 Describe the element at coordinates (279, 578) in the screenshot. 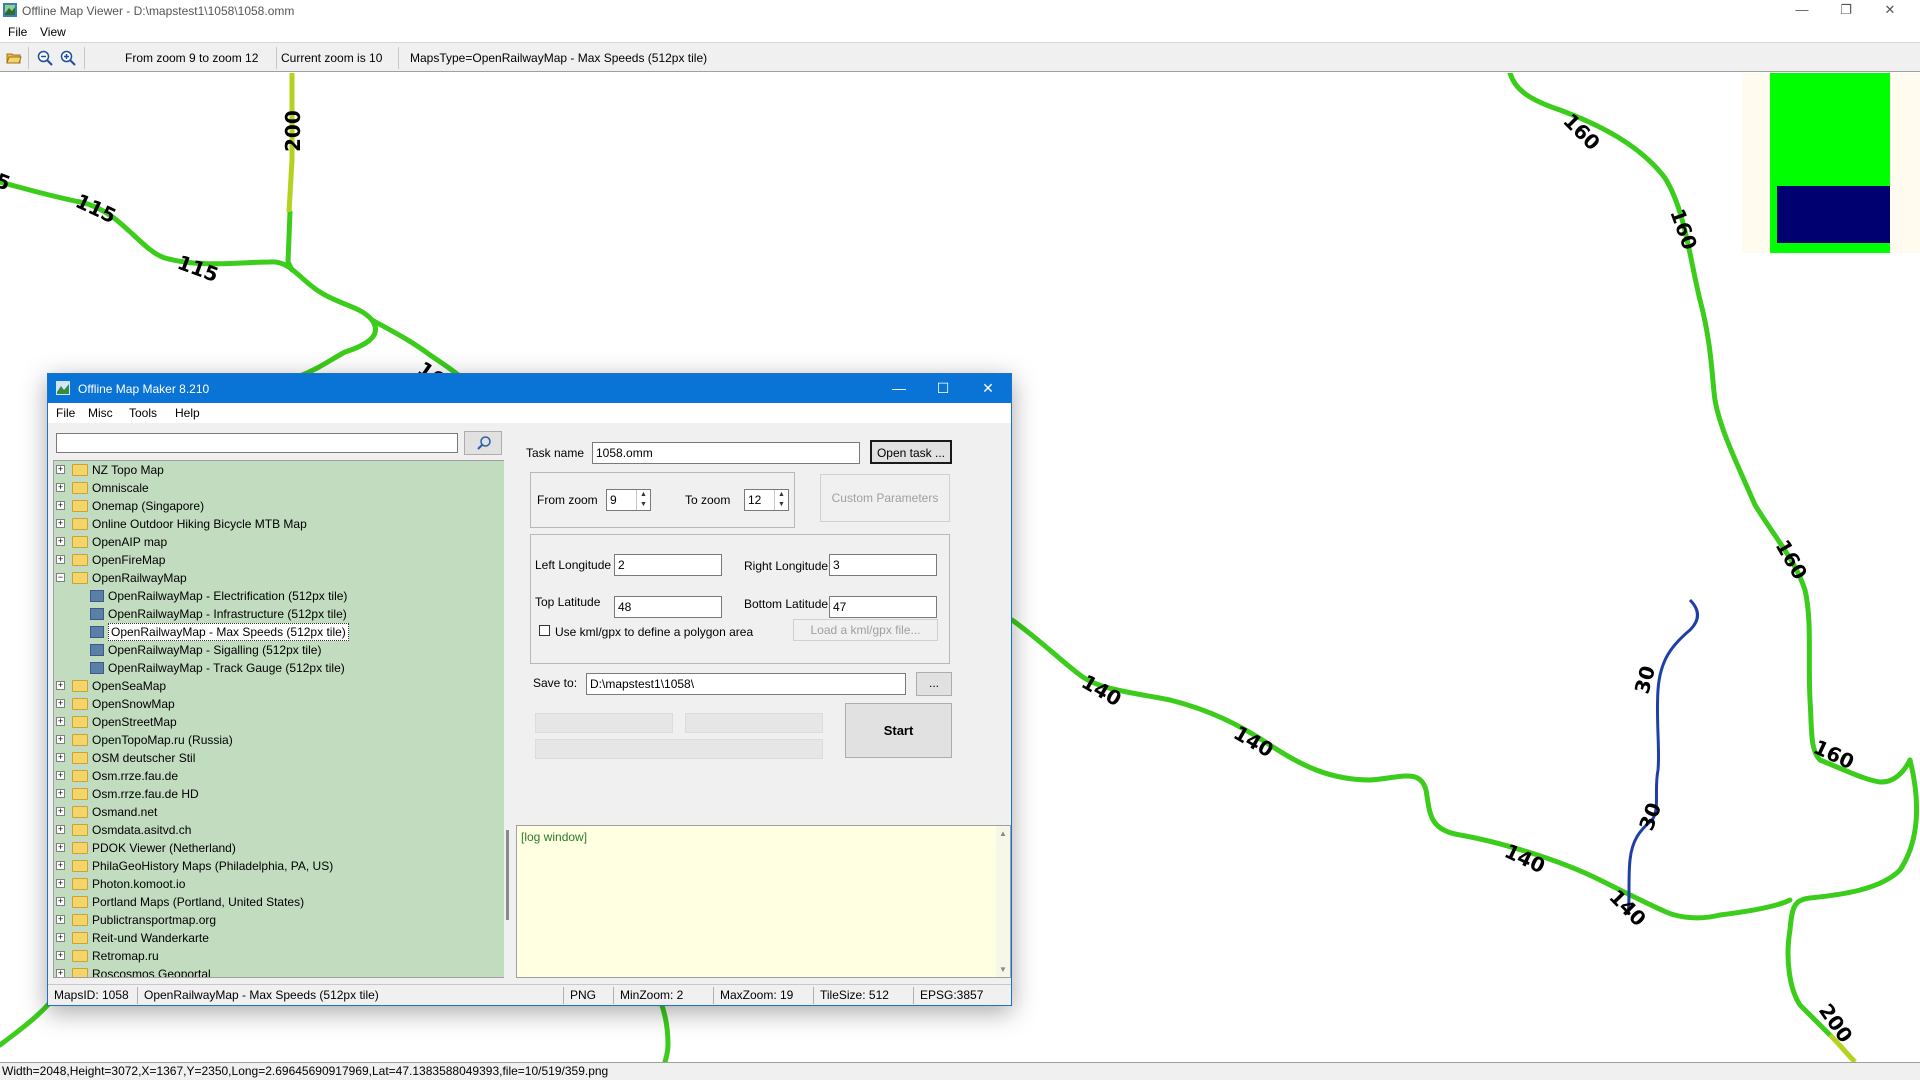

I see `tree-folder-item: − OpenRailwayMap` at that location.